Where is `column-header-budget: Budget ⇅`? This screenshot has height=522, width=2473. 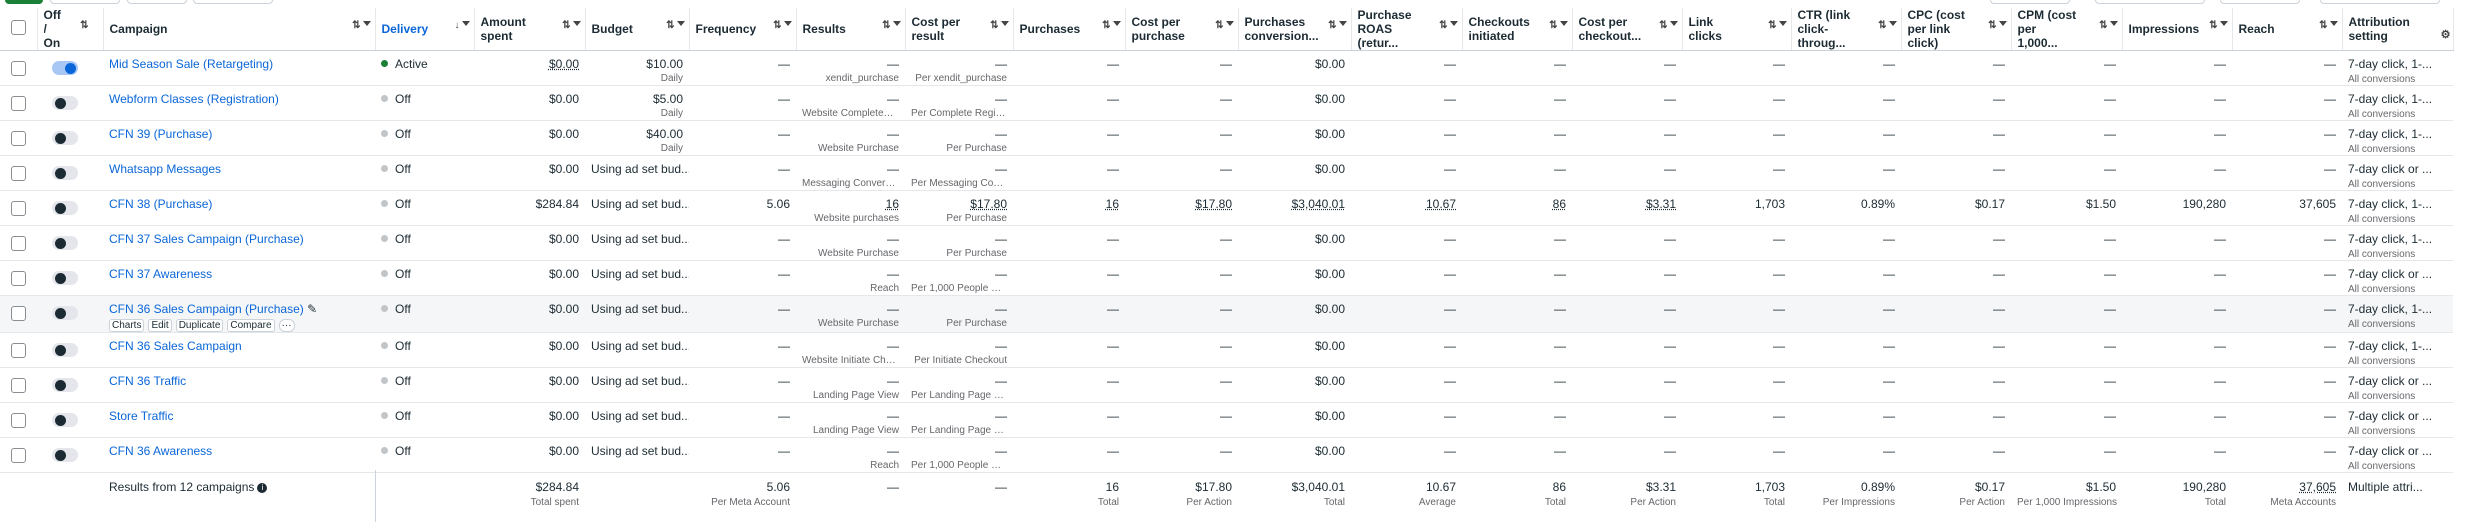
column-header-budget: Budget ⇅ is located at coordinates (637, 29).